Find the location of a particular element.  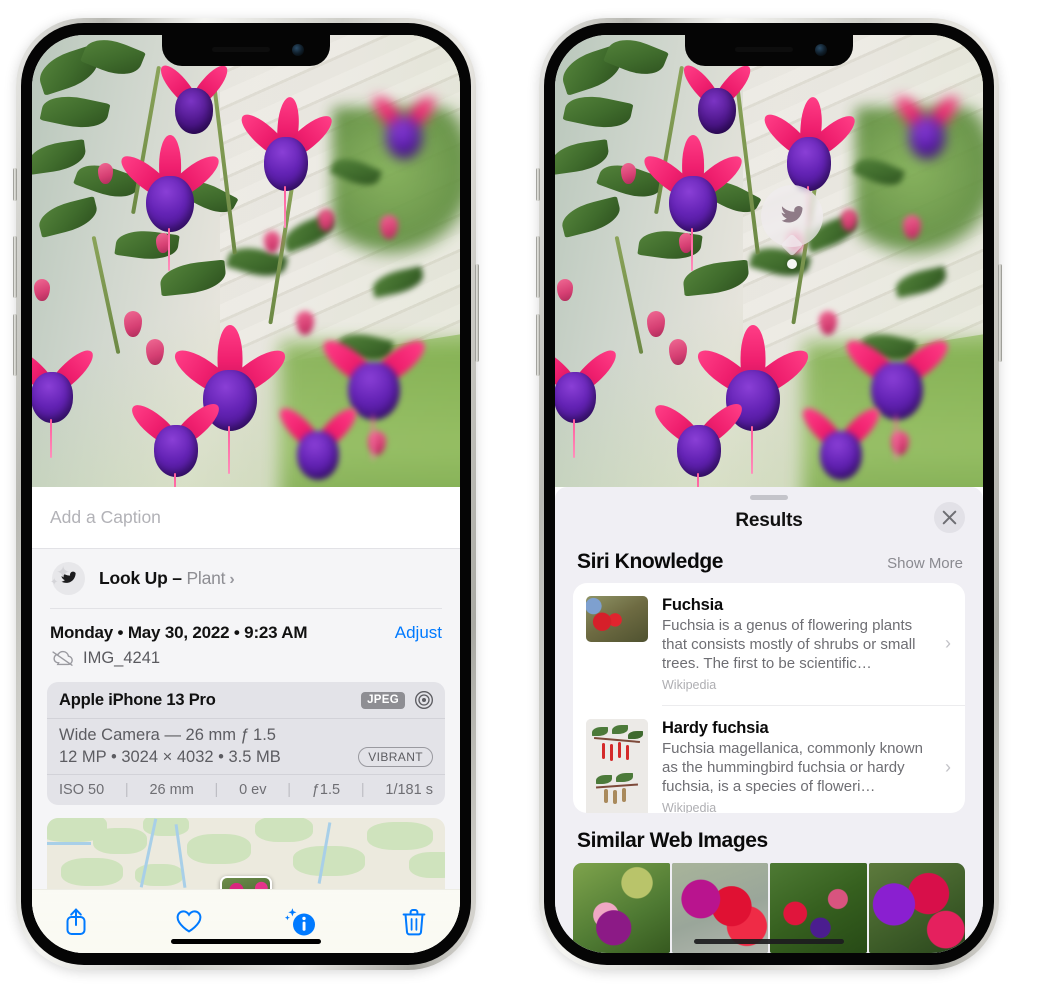

earpiece-speaker is located at coordinates (764, 49).